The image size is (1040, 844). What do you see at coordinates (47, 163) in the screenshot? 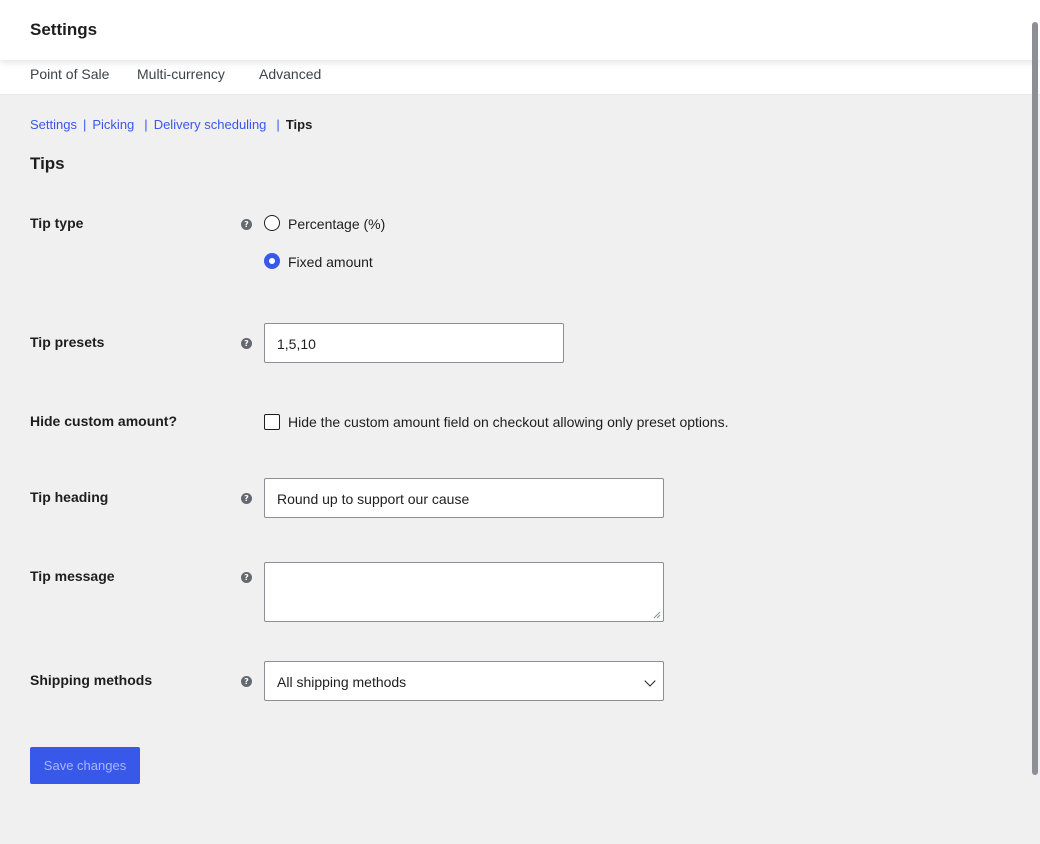
I see `section-title: Tips` at bounding box center [47, 163].